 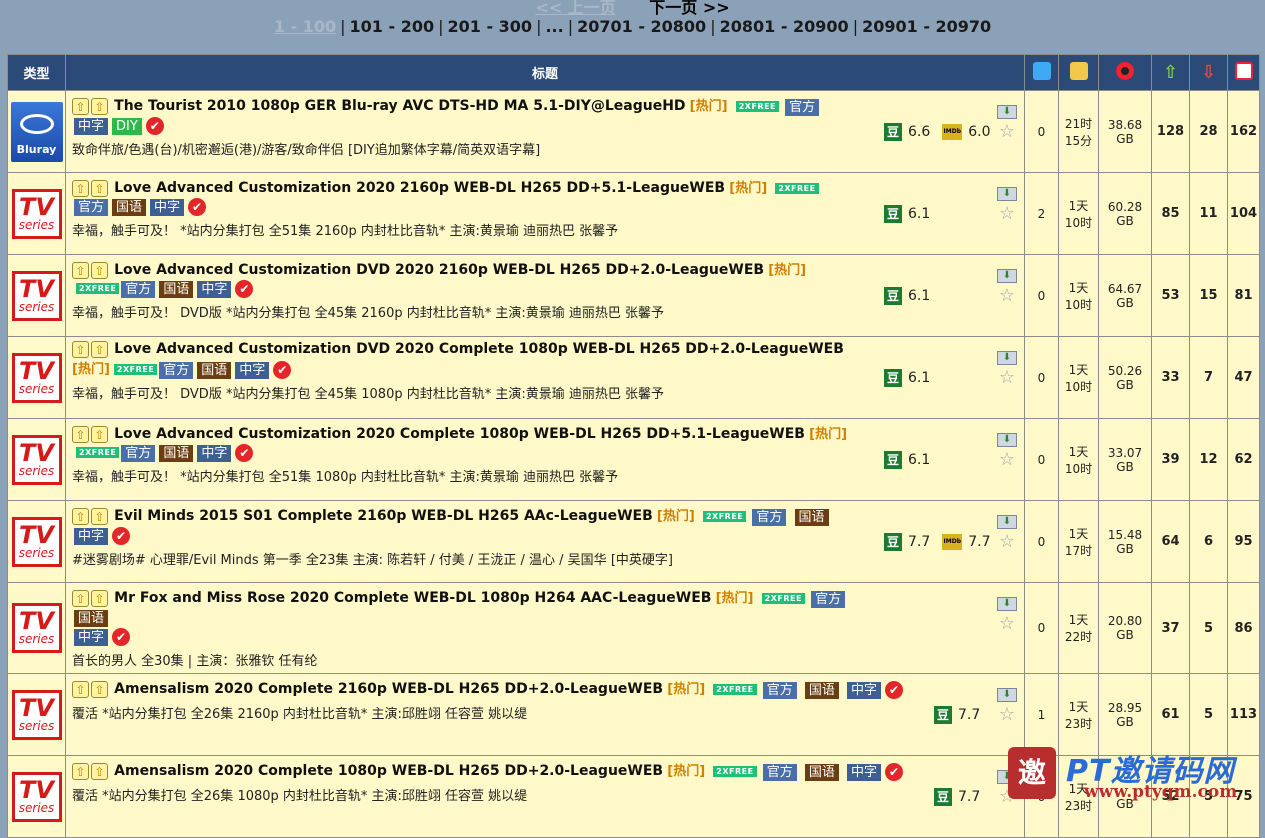 What do you see at coordinates (1208, 459) in the screenshot?
I see `leechers-count: 12` at bounding box center [1208, 459].